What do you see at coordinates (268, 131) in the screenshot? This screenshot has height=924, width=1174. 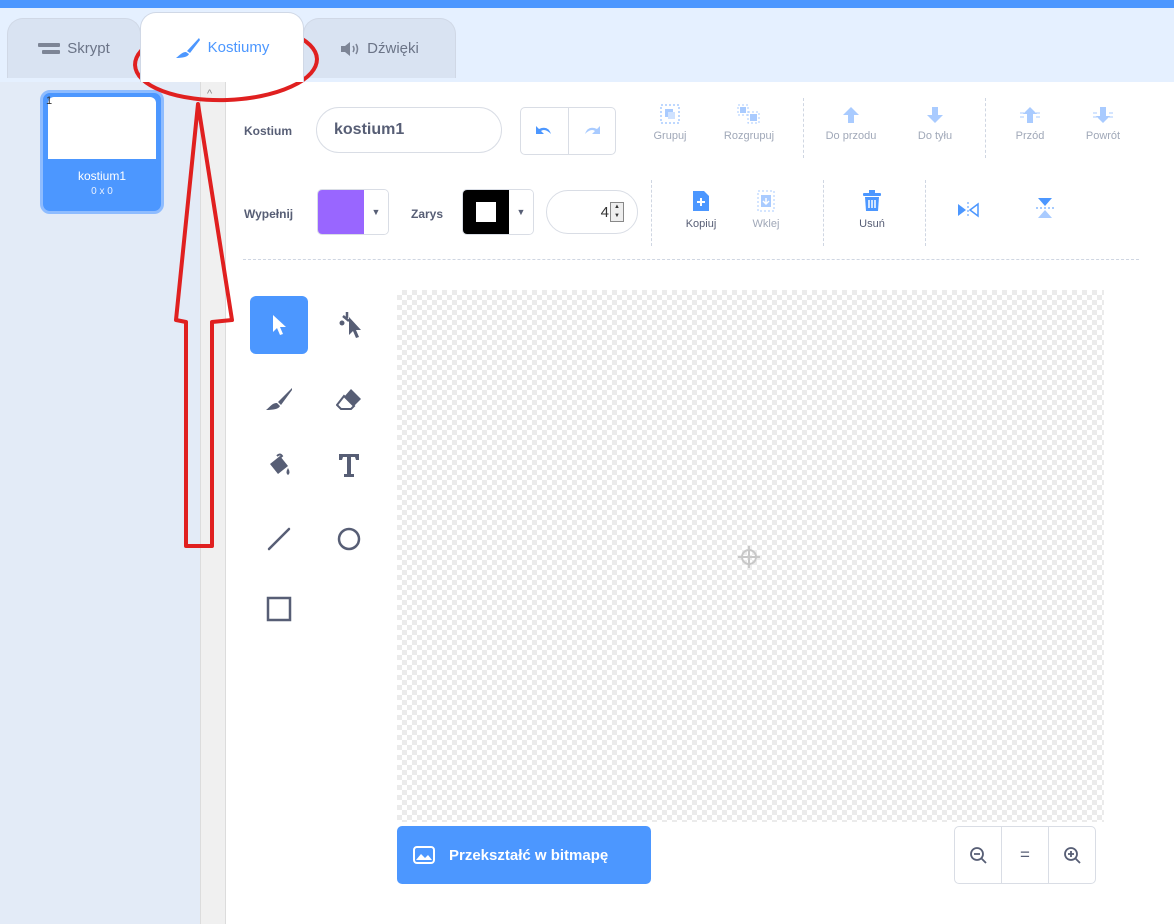 I see `costume-name-label: Kostium` at bounding box center [268, 131].